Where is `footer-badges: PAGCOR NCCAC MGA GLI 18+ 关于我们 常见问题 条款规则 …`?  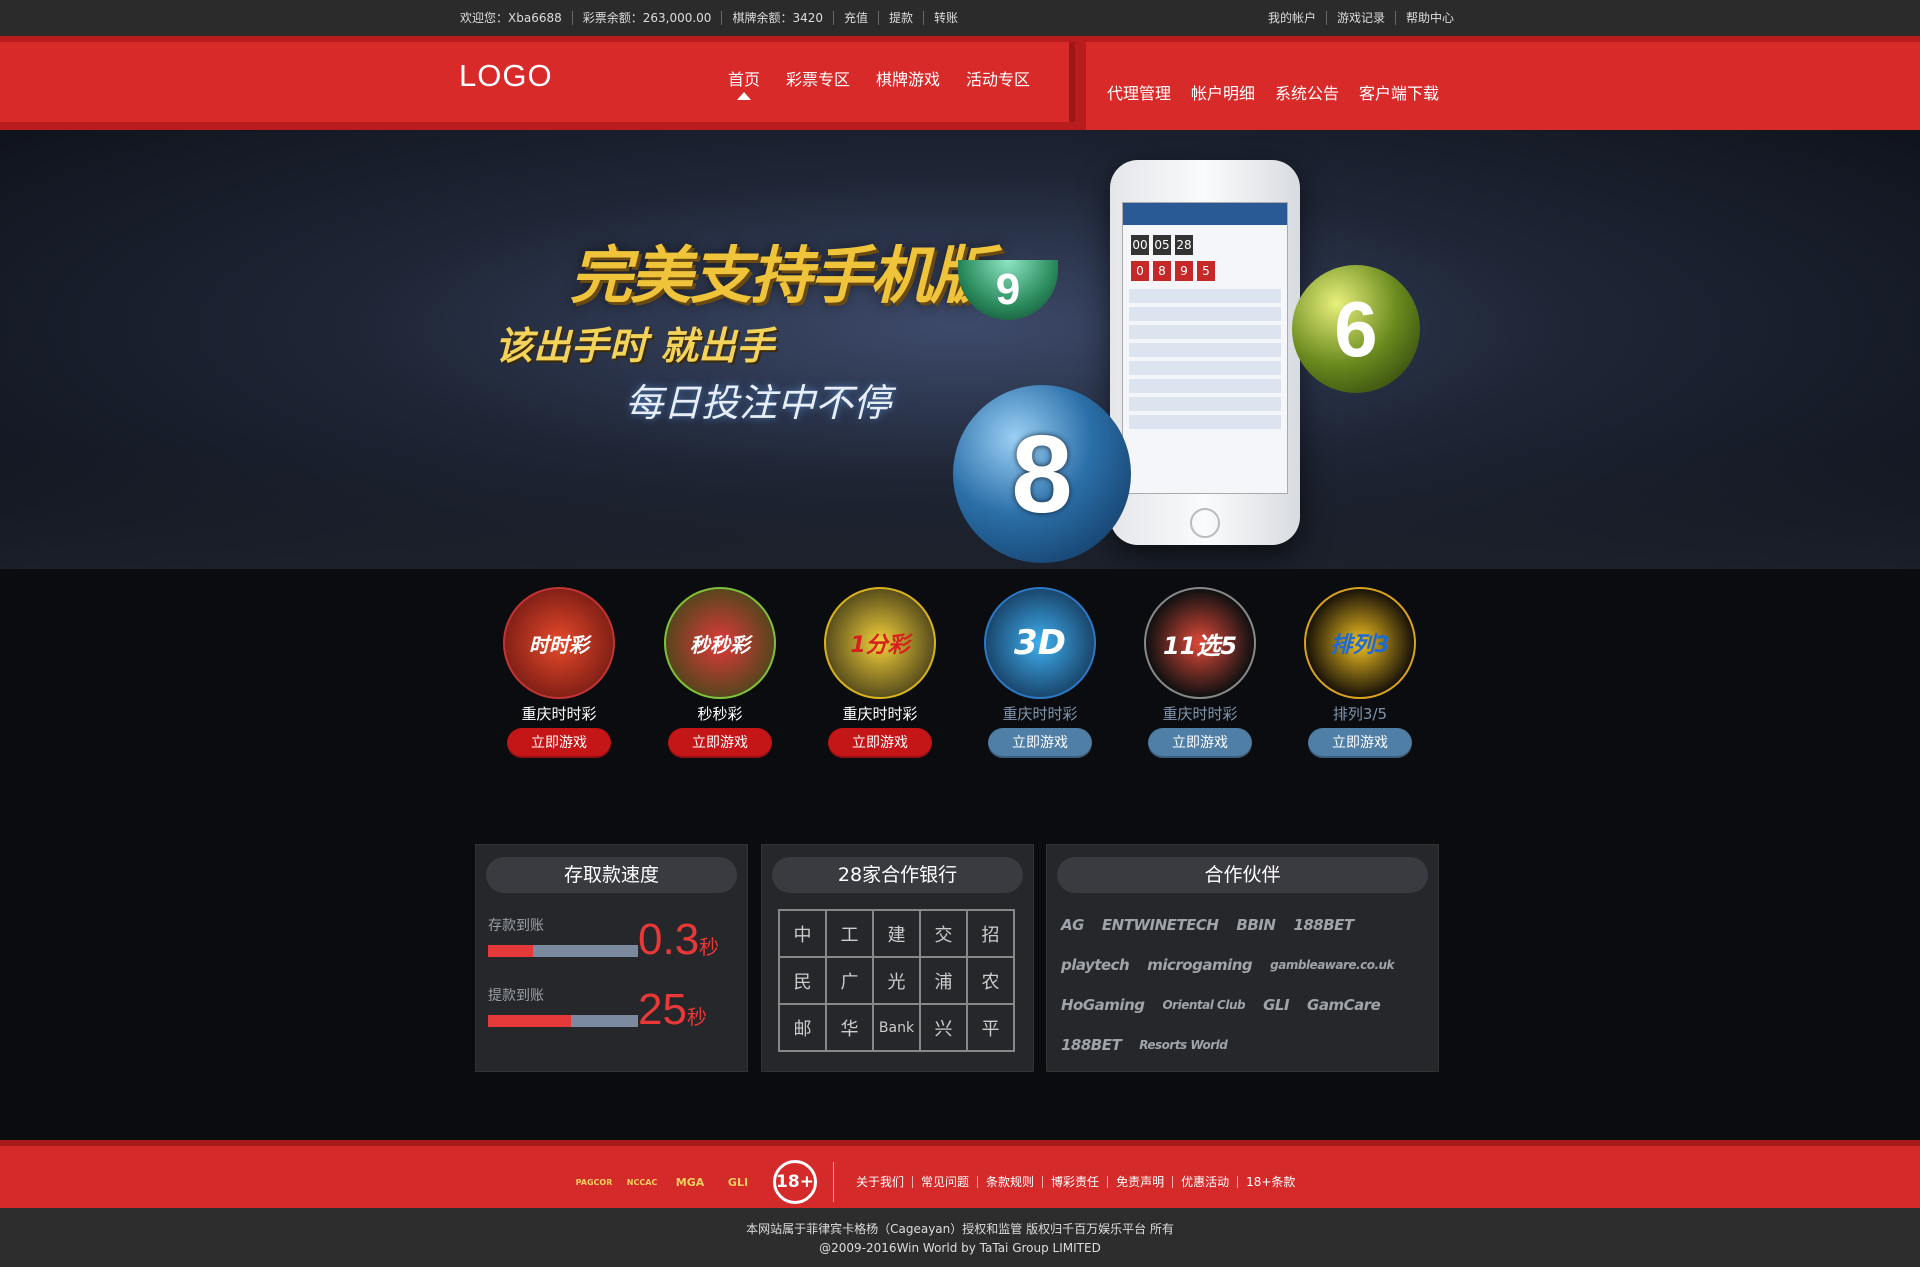
footer-badges: PAGCOR NCCAC MGA GLI 18+ 关于我们 常见问题 条款规则 … is located at coordinates (939, 1182).